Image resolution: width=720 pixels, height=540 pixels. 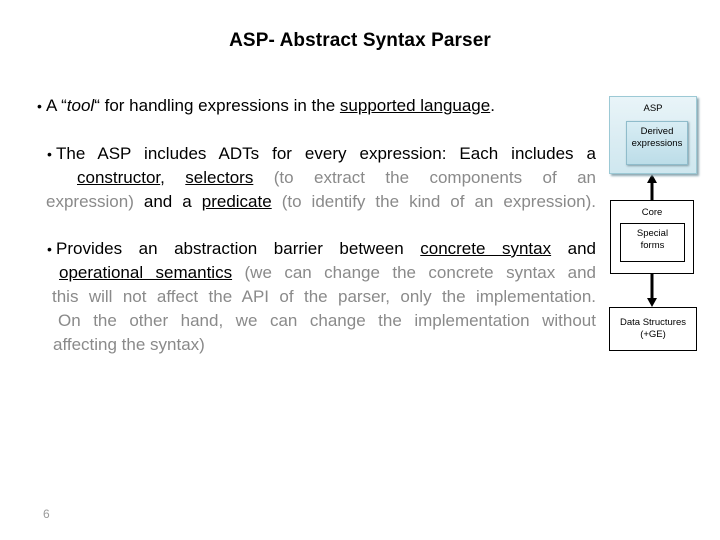 I want to click on derived-label-line2: expressions, so click(x=657, y=143).